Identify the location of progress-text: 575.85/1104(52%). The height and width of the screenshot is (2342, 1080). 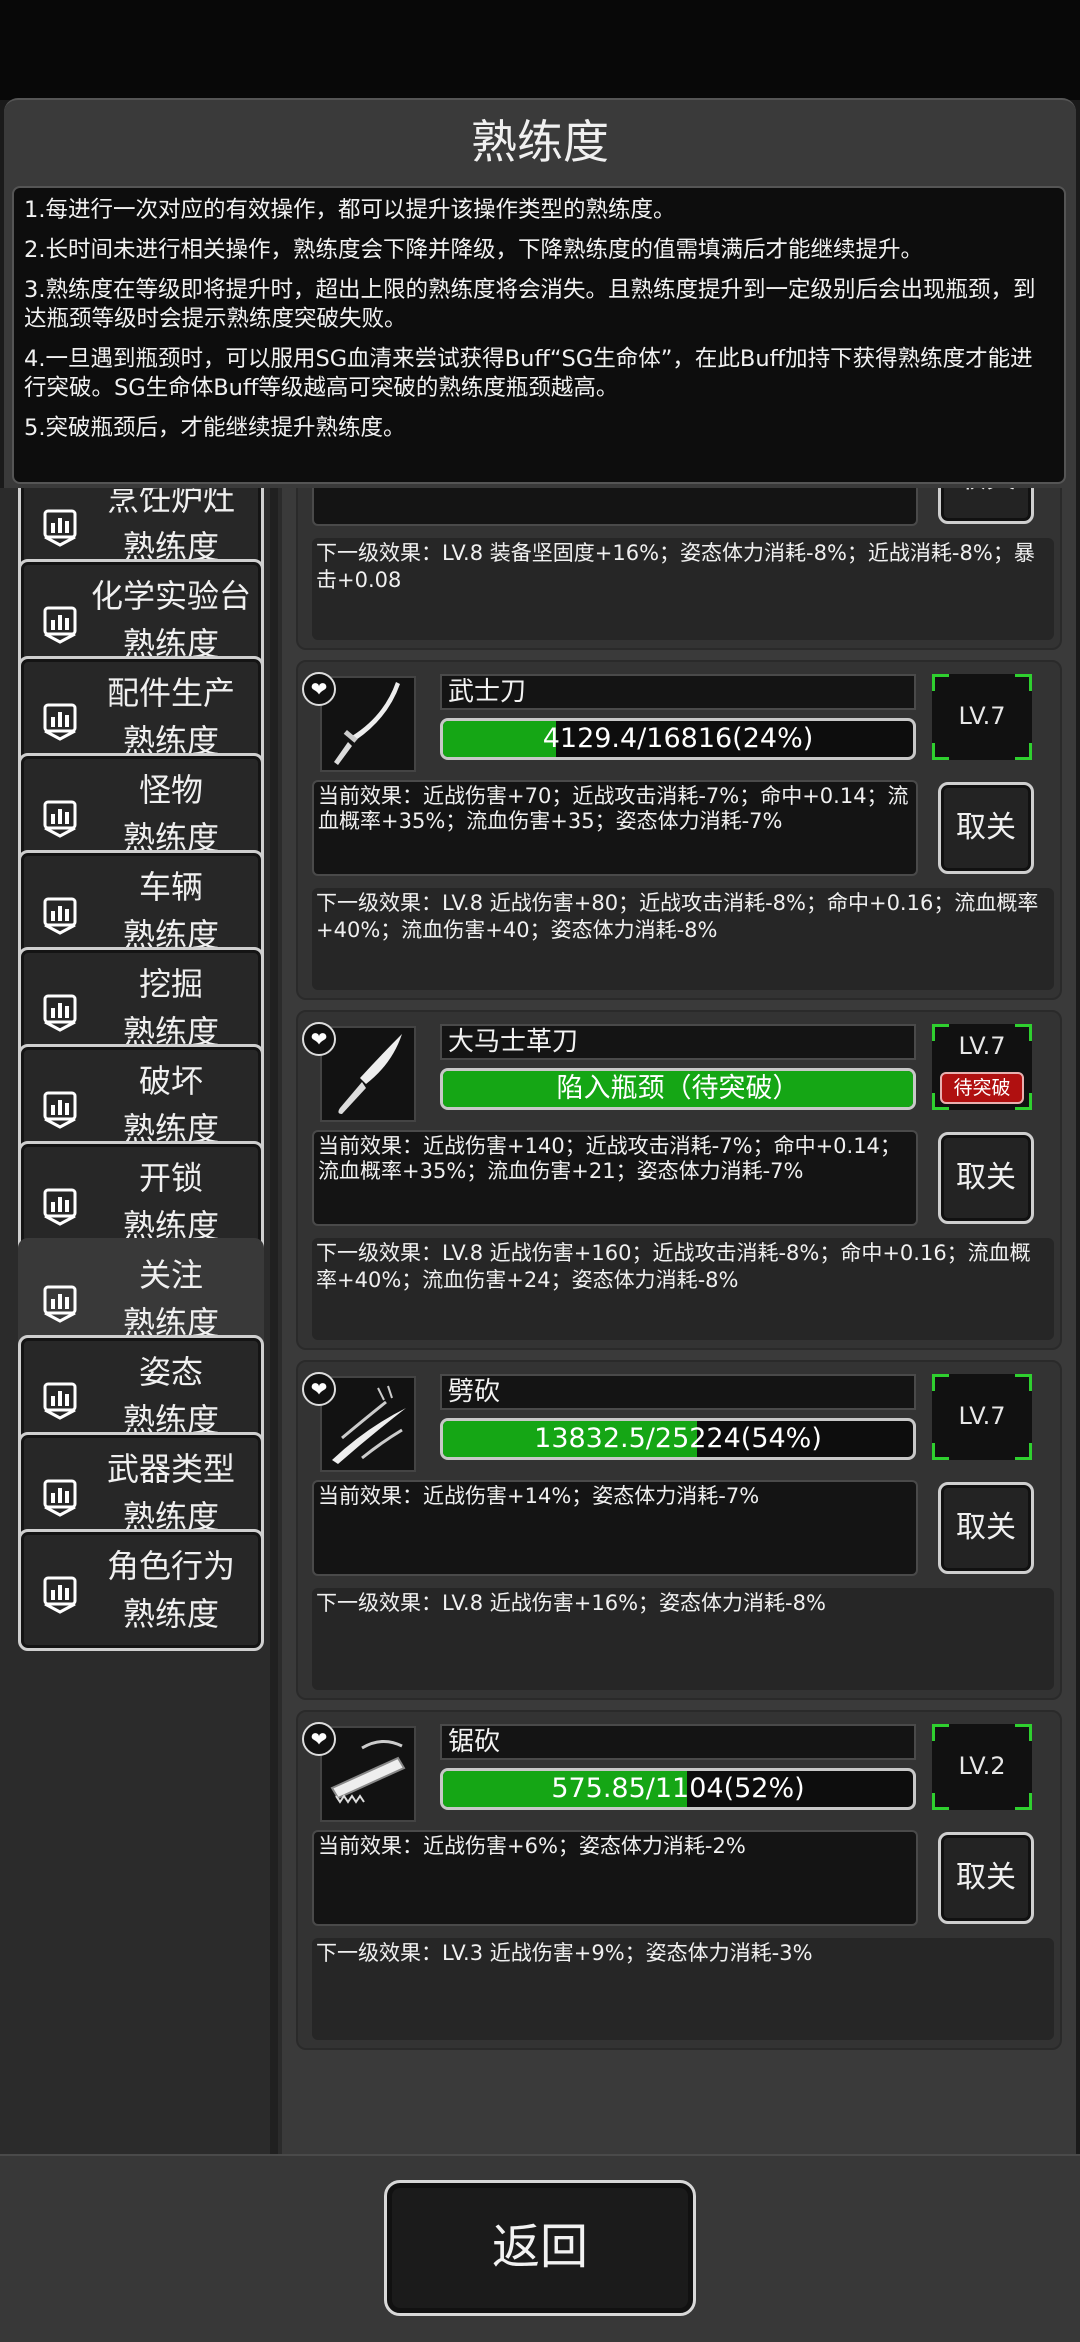
(678, 1788).